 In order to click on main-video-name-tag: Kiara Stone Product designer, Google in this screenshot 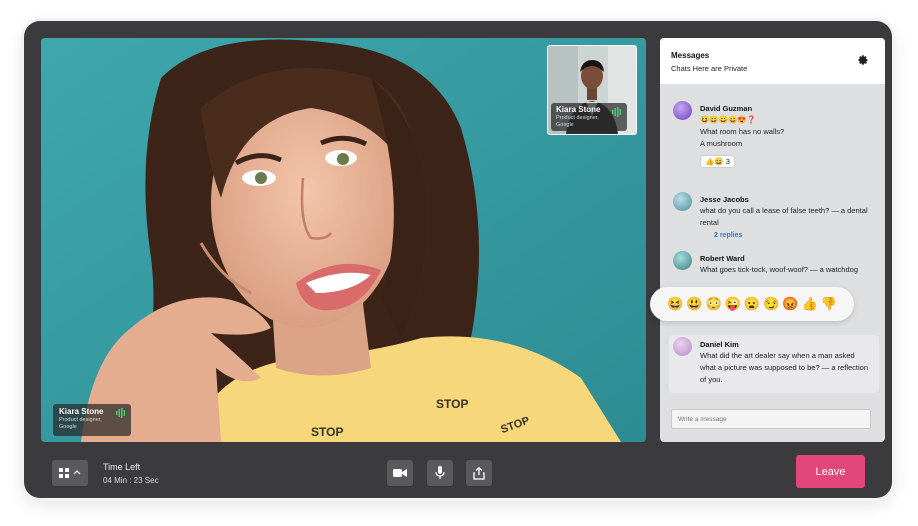, I will do `click(92, 420)`.